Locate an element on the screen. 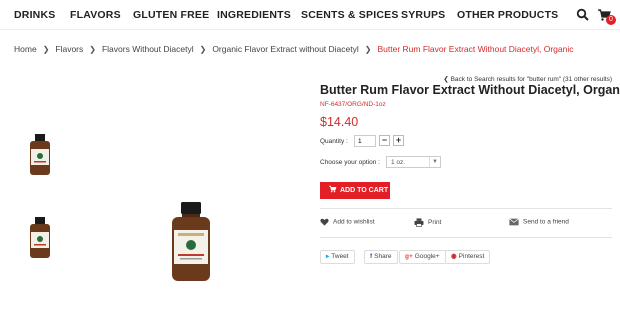  google-plus-button: g+ Google+ is located at coordinates (422, 257).